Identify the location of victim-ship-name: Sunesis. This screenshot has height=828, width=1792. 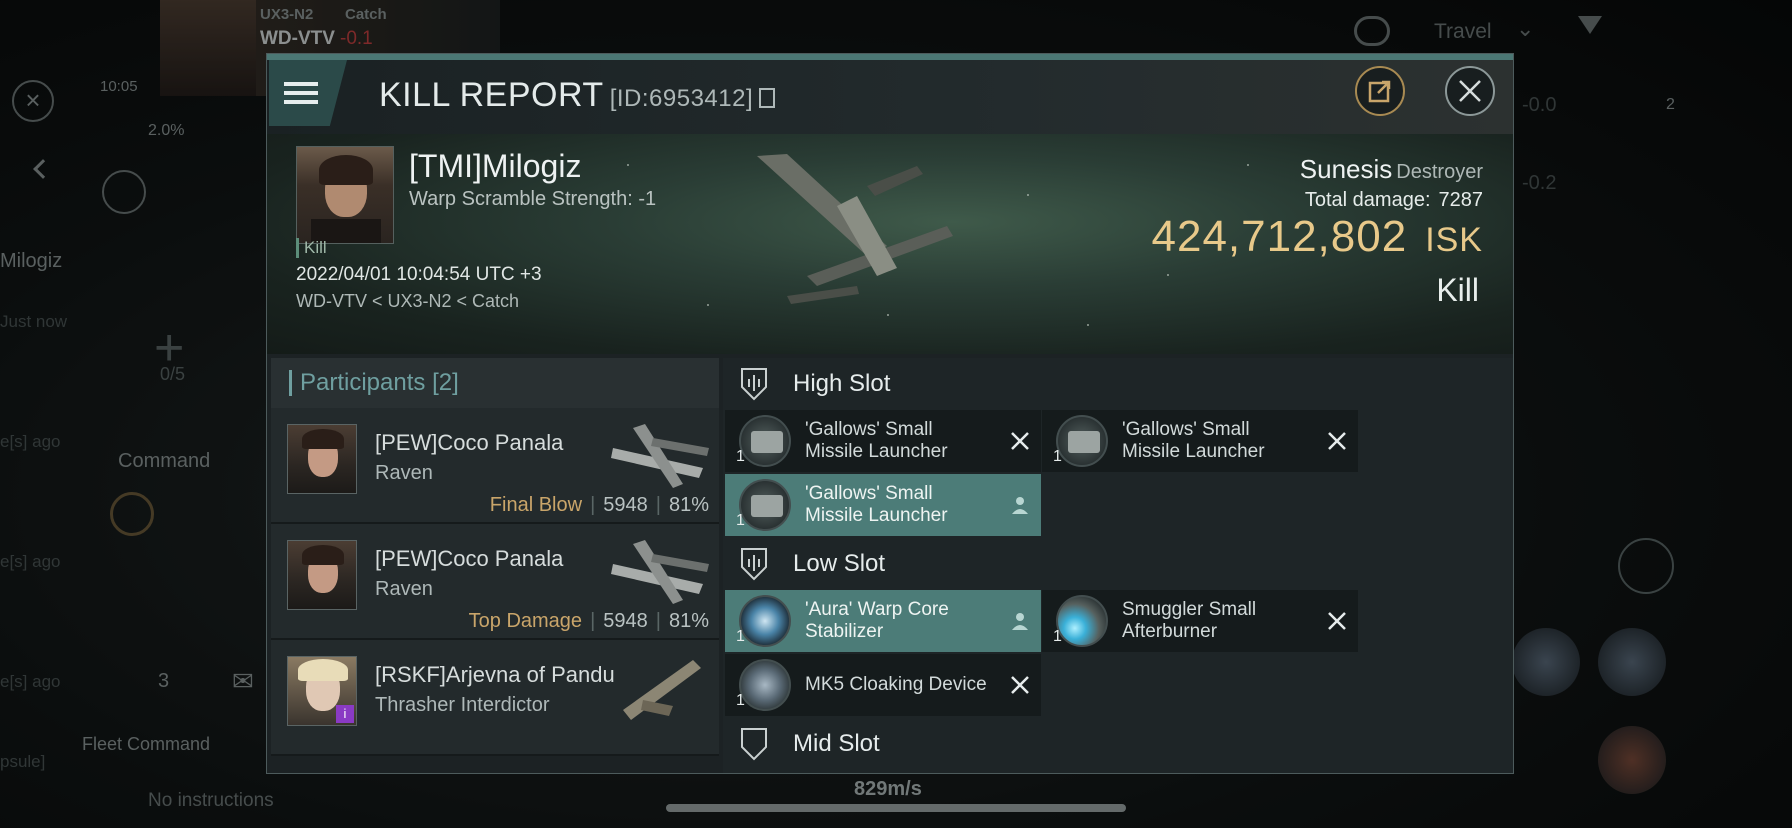
(1346, 169).